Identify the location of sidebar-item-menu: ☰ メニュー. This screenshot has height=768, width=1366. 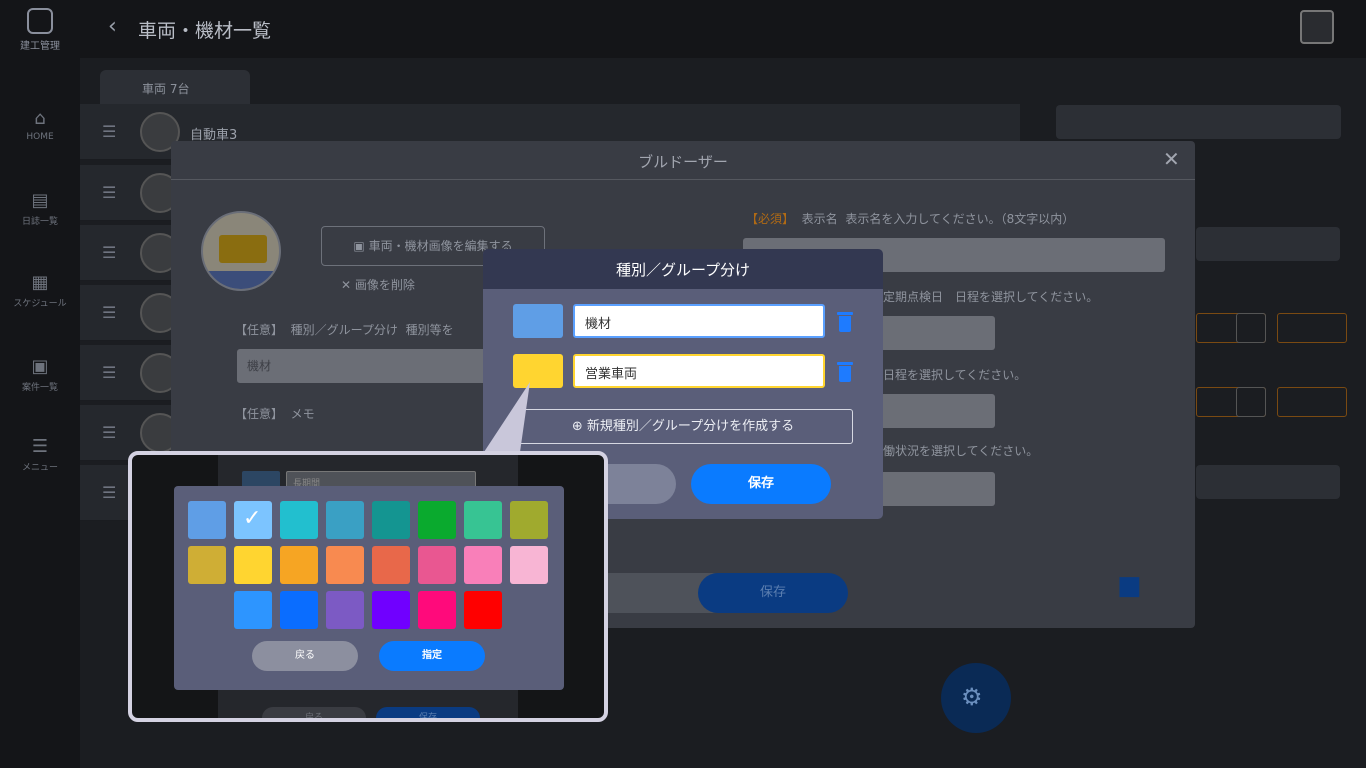
(40, 454).